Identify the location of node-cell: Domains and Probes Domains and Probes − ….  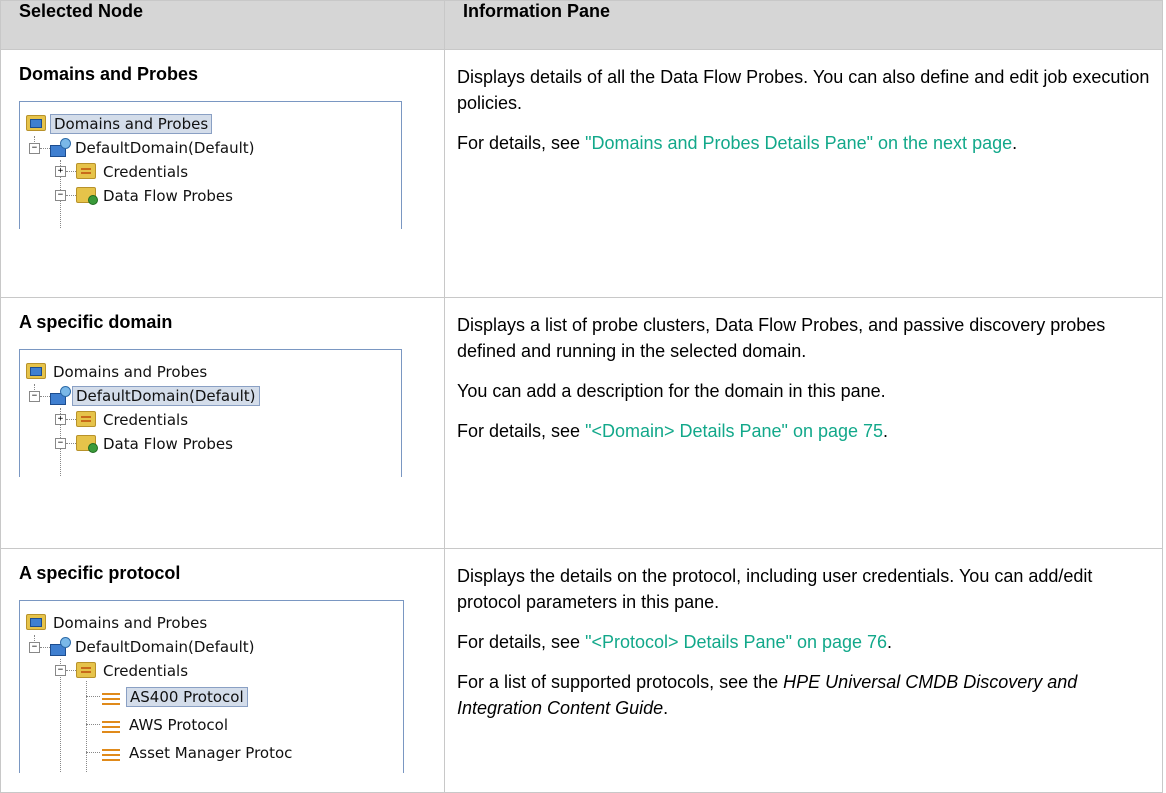
(222, 173).